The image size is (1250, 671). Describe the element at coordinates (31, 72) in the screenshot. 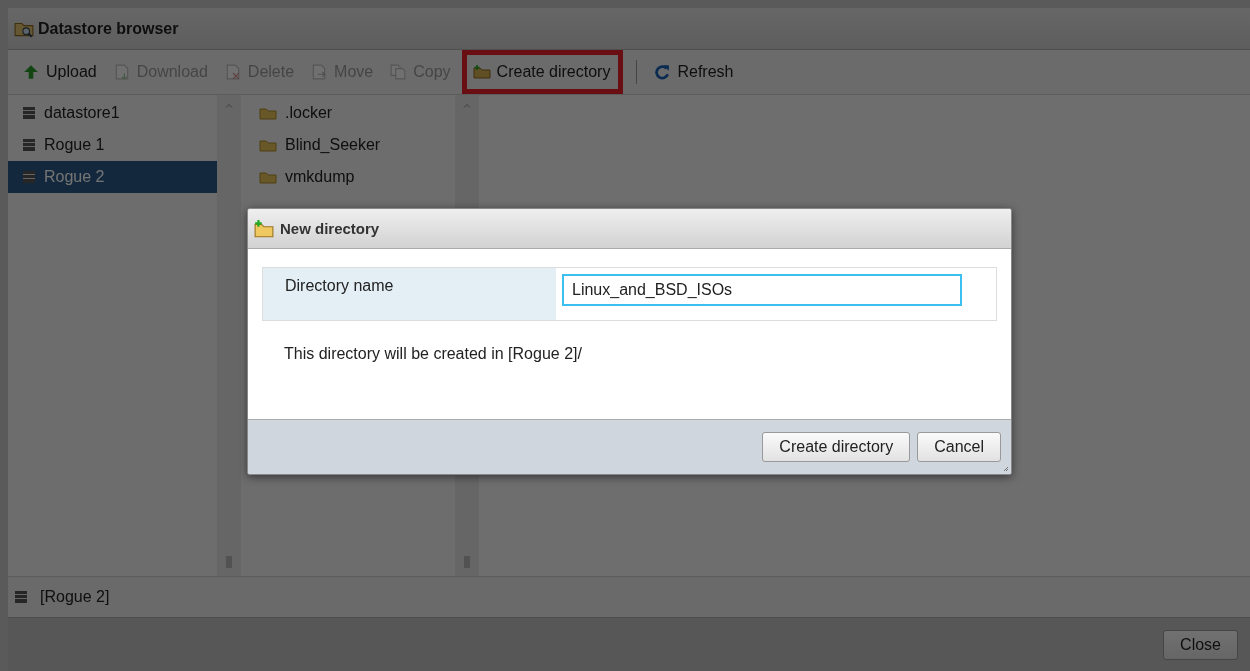

I see `up-arrow-icon` at that location.